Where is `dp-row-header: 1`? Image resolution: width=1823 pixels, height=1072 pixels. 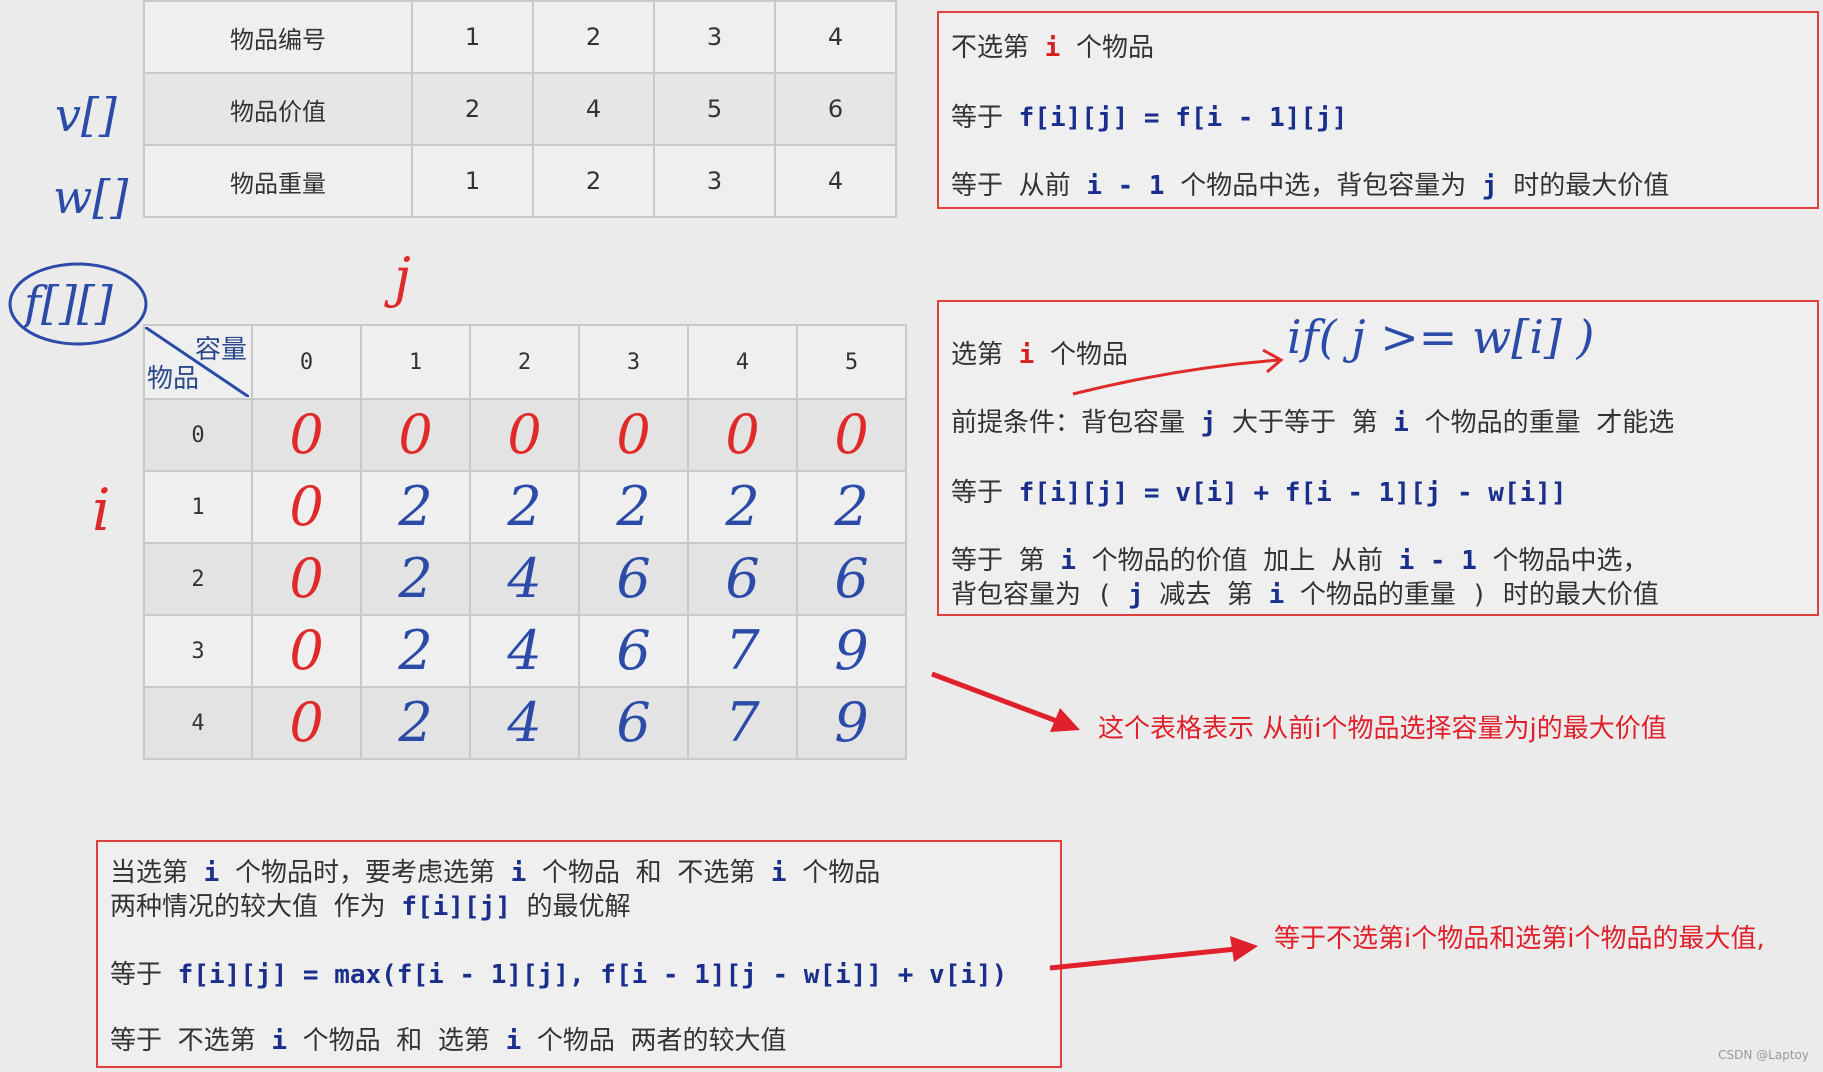 dp-row-header: 1 is located at coordinates (198, 507).